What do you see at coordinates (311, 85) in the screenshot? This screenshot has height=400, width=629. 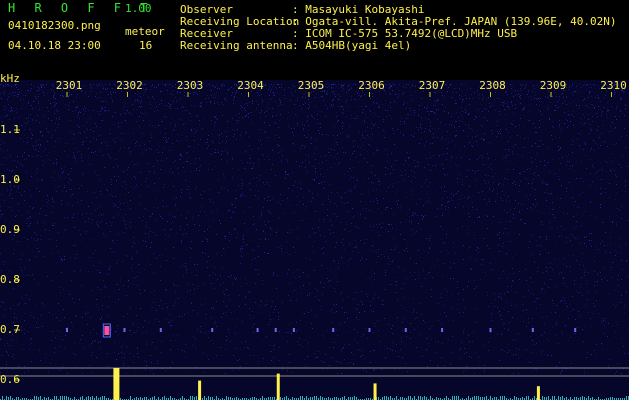 I see `x-tick-label: 2305` at bounding box center [311, 85].